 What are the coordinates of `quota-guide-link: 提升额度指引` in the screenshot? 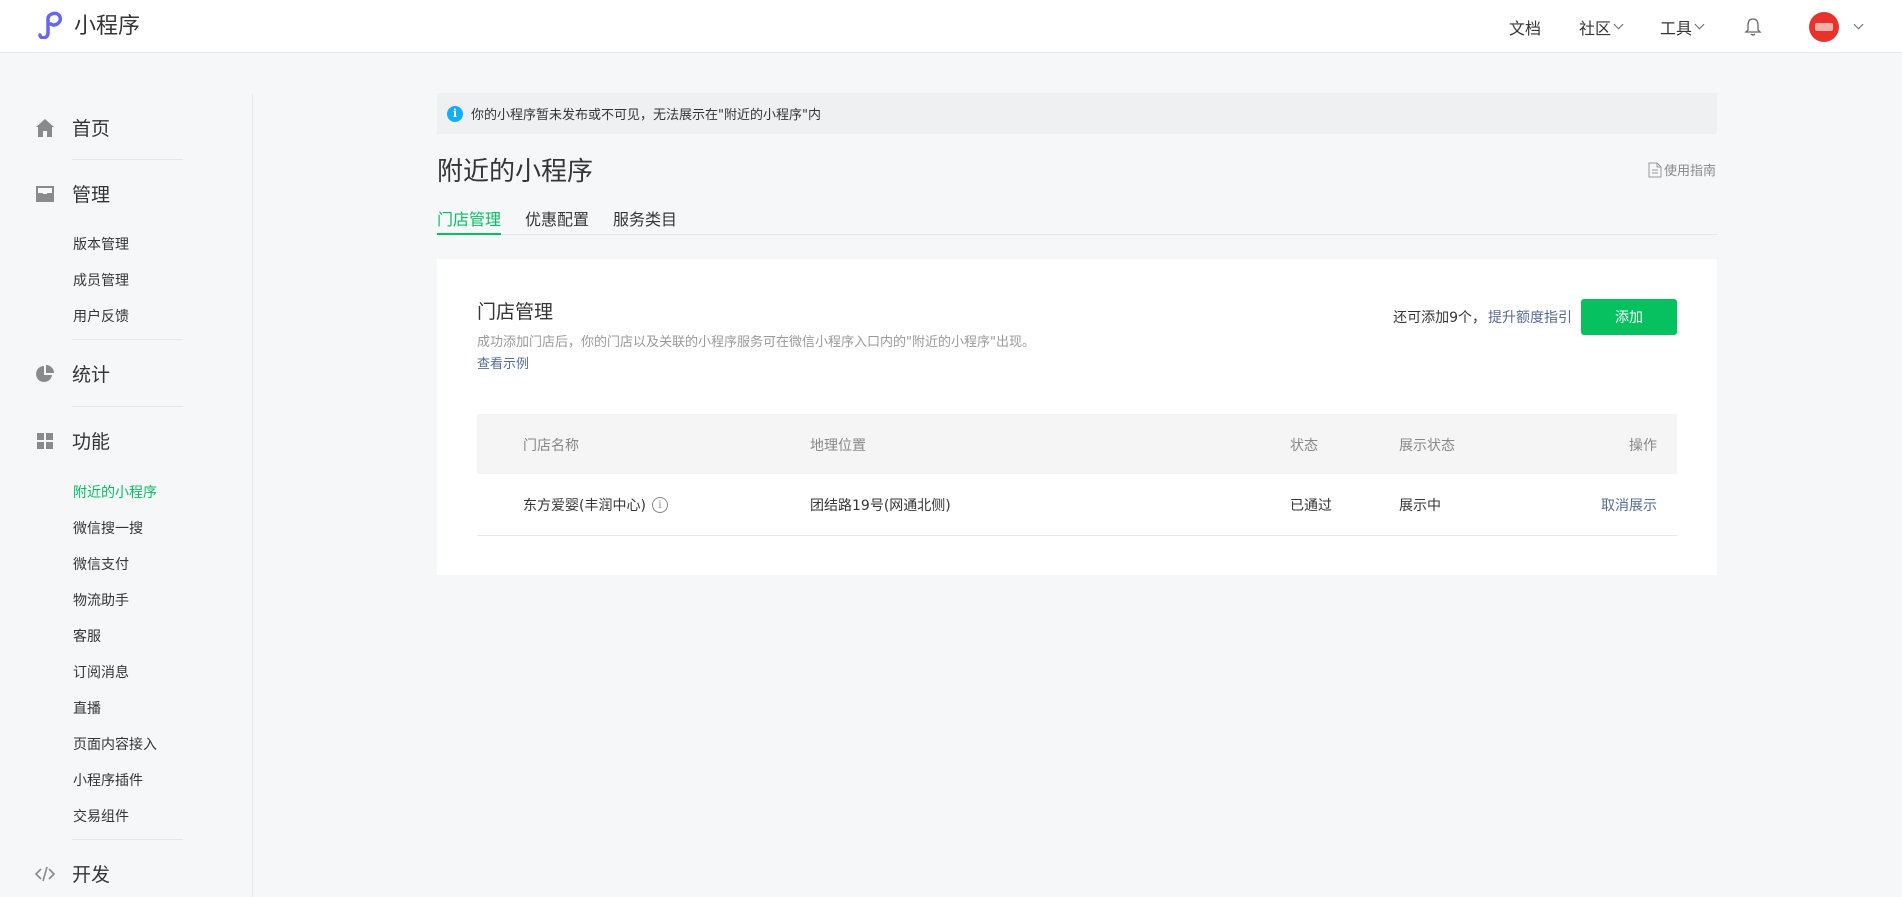 It's located at (1530, 317).